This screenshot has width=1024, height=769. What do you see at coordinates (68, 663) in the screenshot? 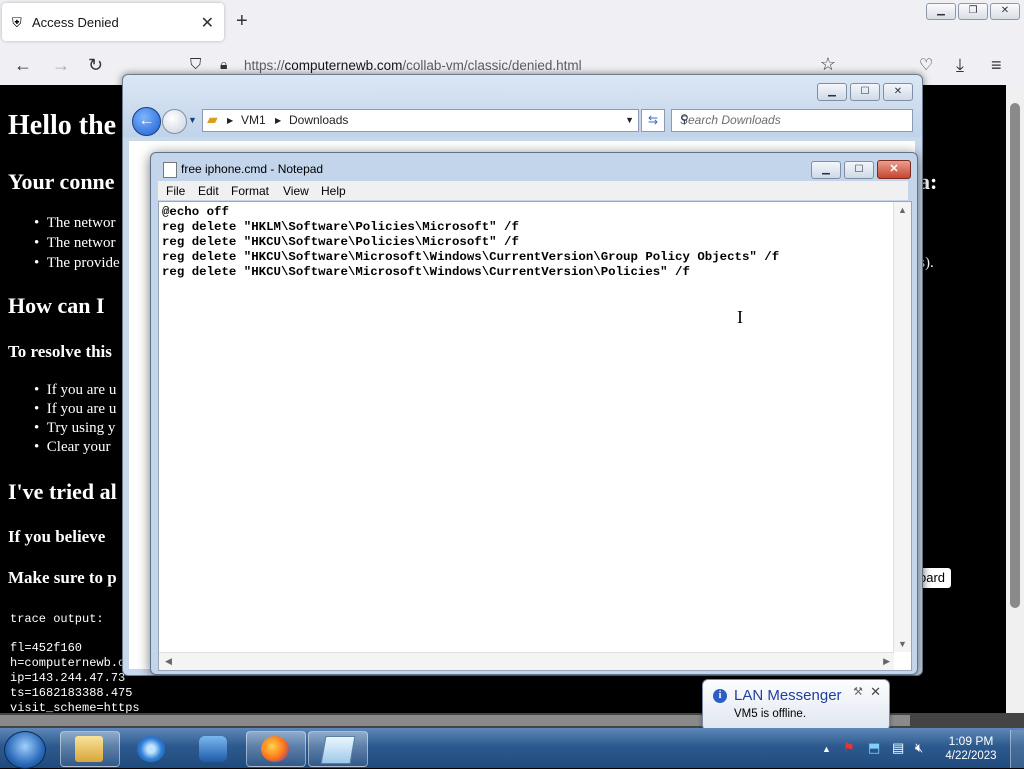
I see `trace-line: h=computernewb.c` at bounding box center [68, 663].